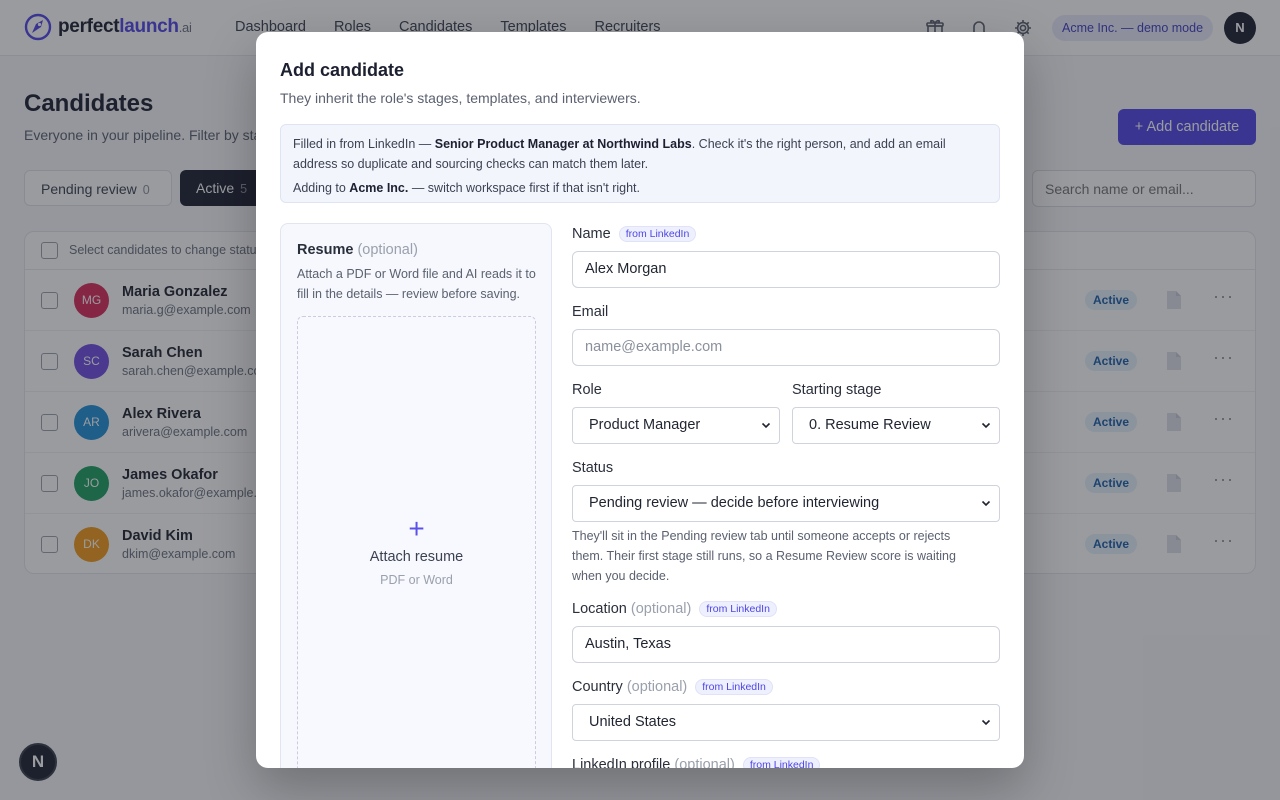  Describe the element at coordinates (786, 269) in the screenshot. I see `name-field: Alex Morgan` at that location.